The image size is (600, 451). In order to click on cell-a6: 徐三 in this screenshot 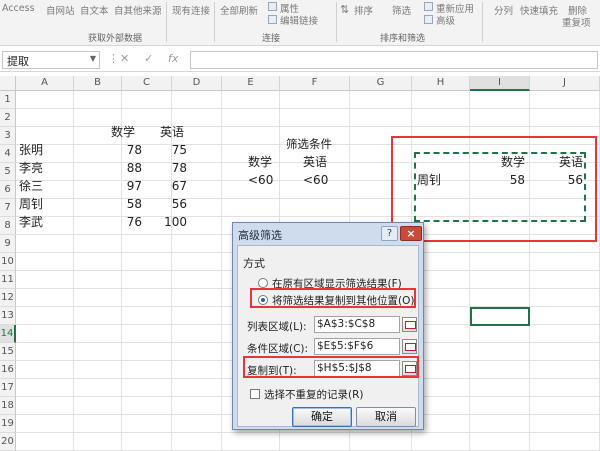, I will do `click(45, 186)`.